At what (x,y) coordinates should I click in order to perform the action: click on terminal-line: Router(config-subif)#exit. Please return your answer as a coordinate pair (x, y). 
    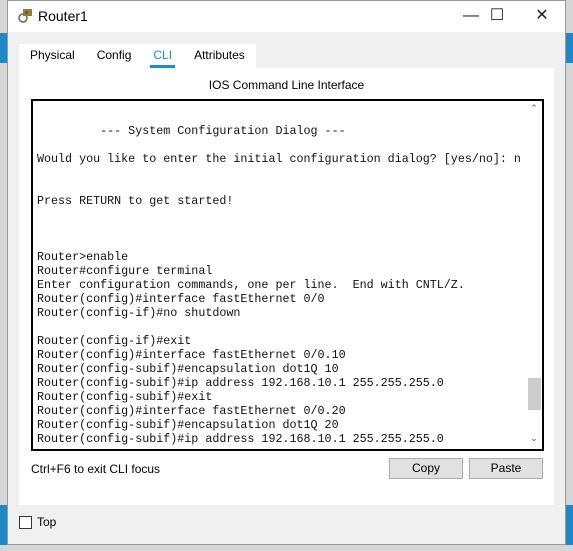
    Looking at the image, I should click on (125, 397).